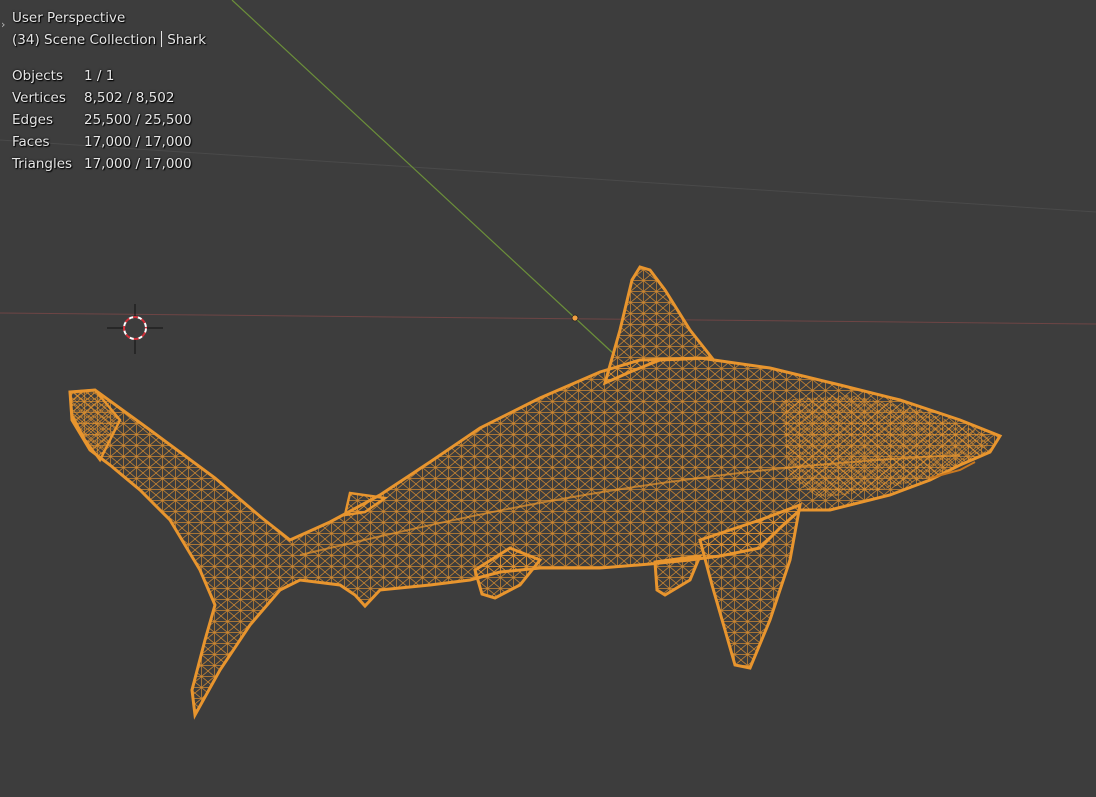 This screenshot has height=797, width=1096. What do you see at coordinates (187, 40) in the screenshot?
I see `active-object-name: Shark` at bounding box center [187, 40].